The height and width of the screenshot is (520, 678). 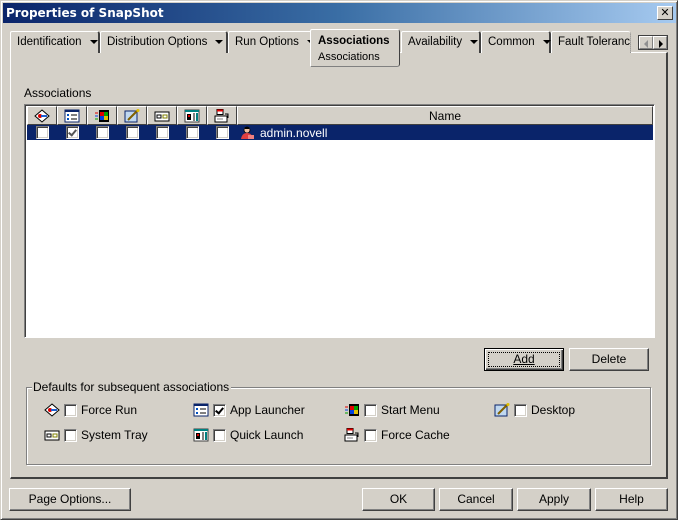 I want to click on ok-label: OK, so click(x=398, y=499).